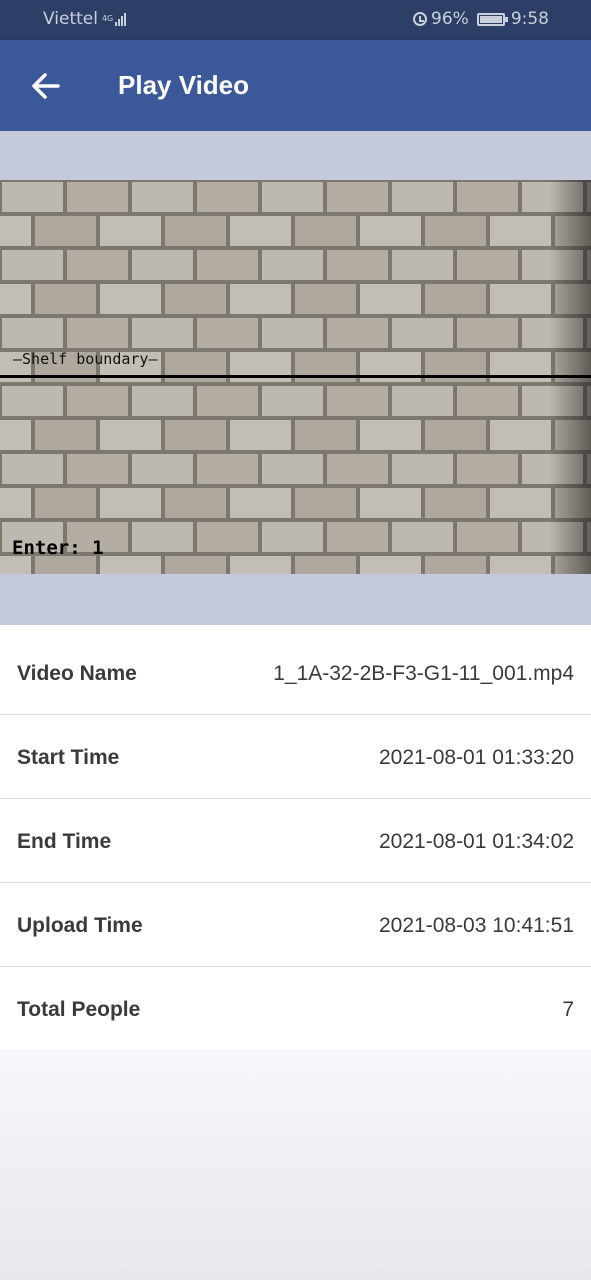 Image resolution: width=591 pixels, height=1280 pixels. Describe the element at coordinates (68, 757) in the screenshot. I see `detail-label: Start Time` at that location.